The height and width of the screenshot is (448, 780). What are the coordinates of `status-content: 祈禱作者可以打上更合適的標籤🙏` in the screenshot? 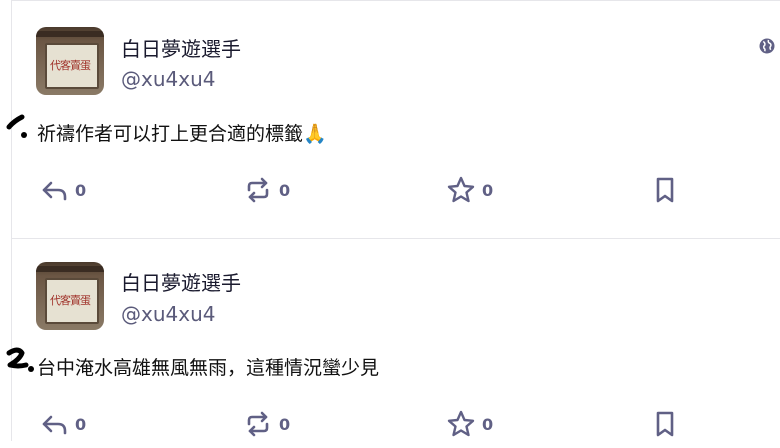 It's located at (182, 134).